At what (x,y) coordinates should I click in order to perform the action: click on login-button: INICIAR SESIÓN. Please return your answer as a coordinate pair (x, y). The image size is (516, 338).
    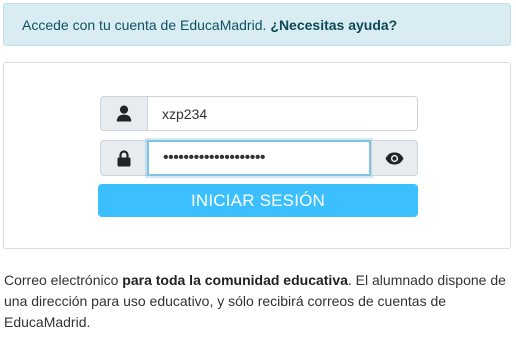
    Looking at the image, I should click on (258, 200).